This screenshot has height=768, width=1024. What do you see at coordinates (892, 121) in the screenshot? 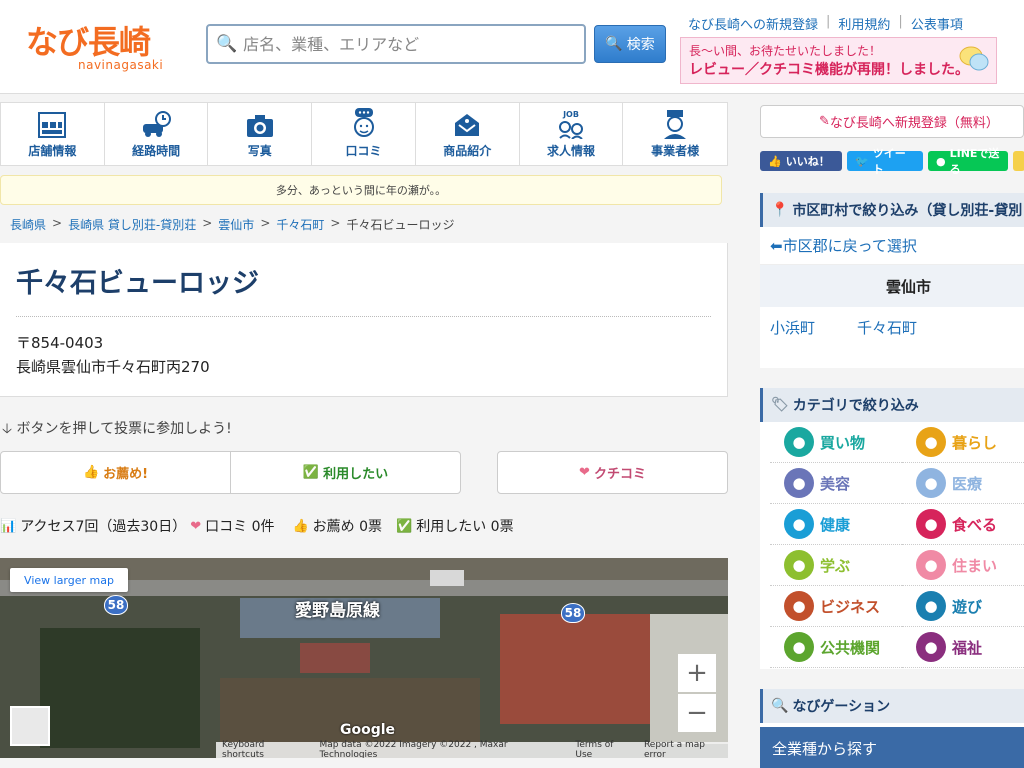
I see `sidebar-register-button: ✎ なび長崎へ新規登録（無料）` at bounding box center [892, 121].